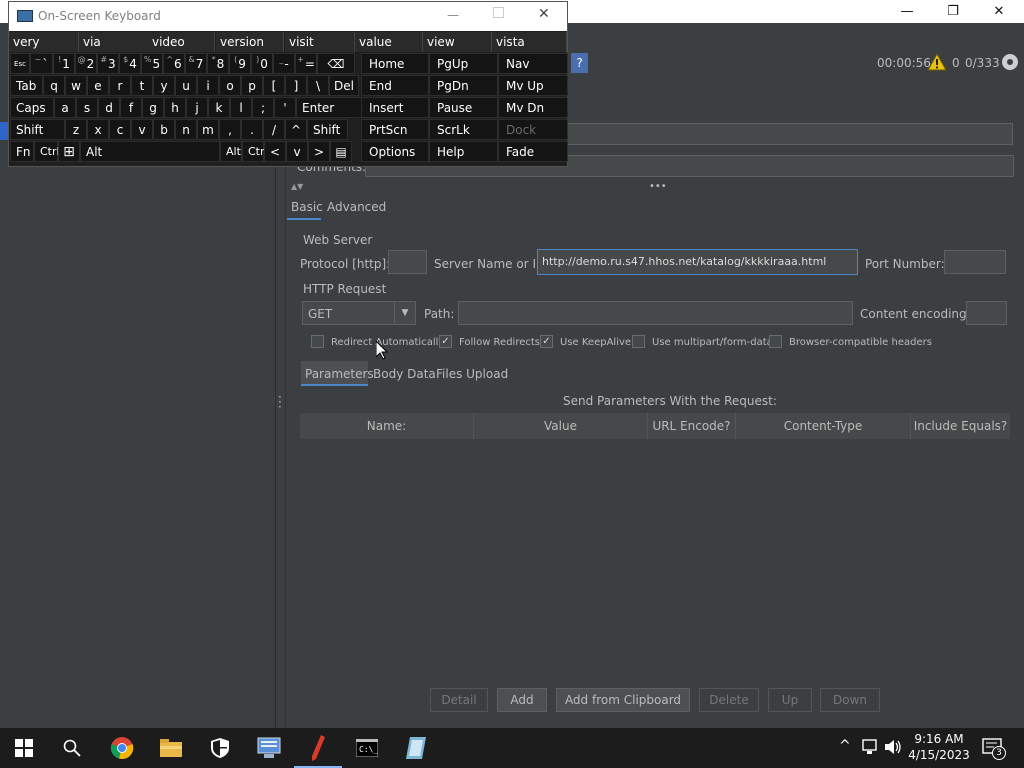  Describe the element at coordinates (150, 151) in the screenshot. I see `key-alt-left: Alt` at that location.